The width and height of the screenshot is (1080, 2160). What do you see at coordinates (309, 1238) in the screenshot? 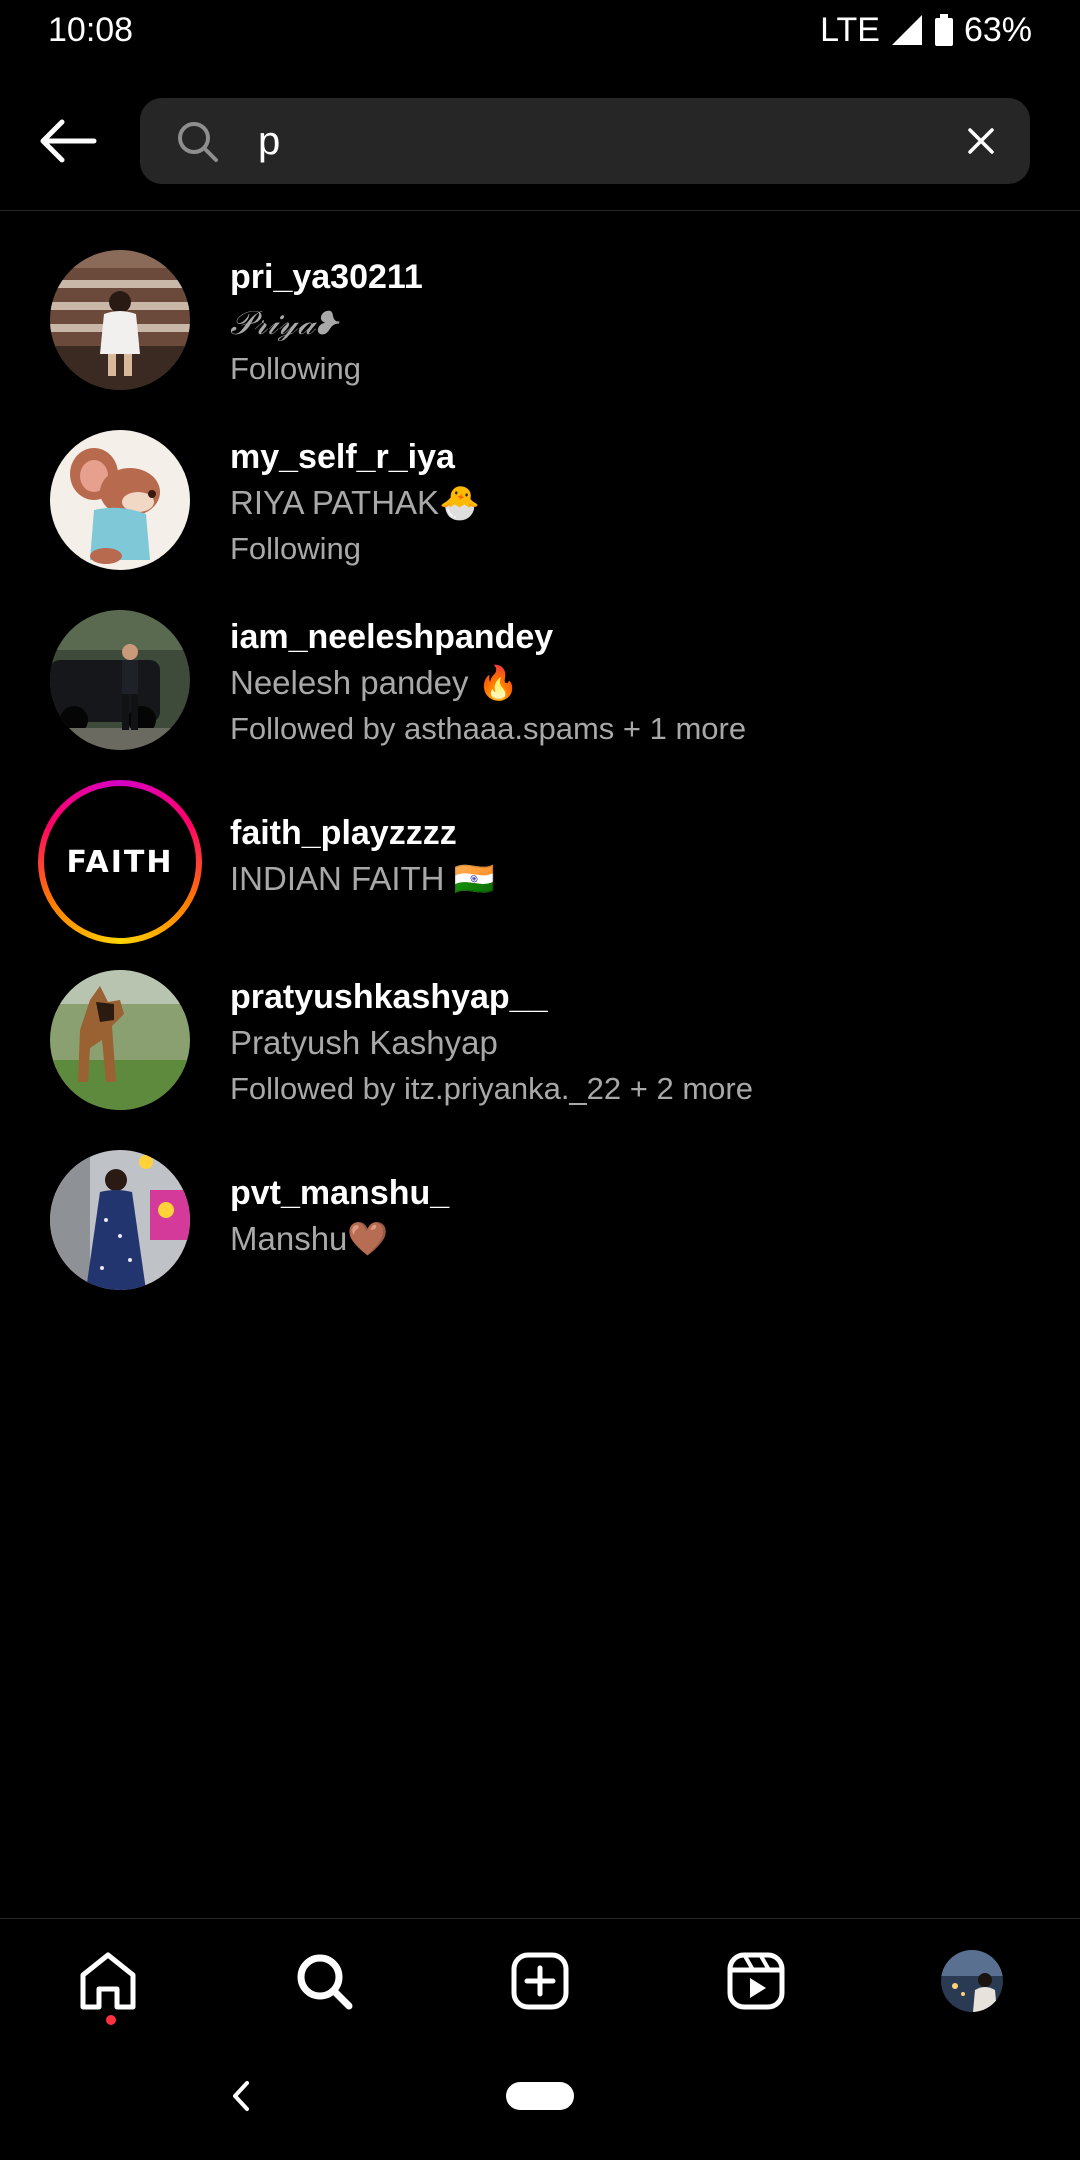
I see `result-fullname: Manshu🤎` at bounding box center [309, 1238].